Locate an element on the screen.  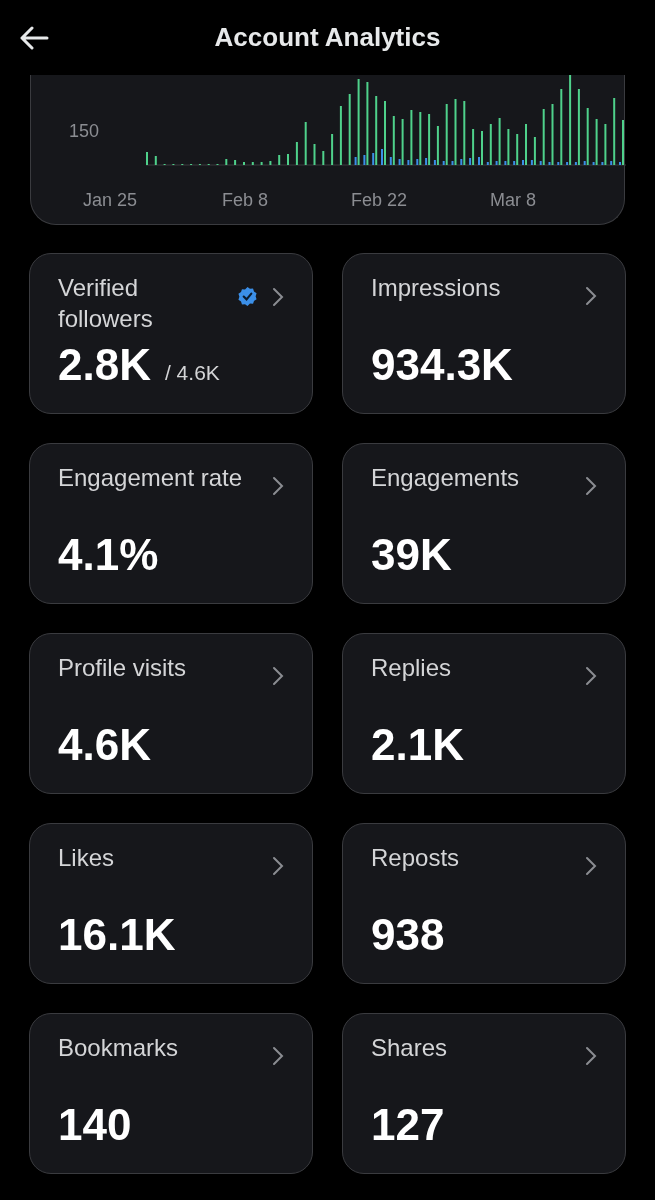
metric-card: Reposts 938 is located at coordinates (484, 903).